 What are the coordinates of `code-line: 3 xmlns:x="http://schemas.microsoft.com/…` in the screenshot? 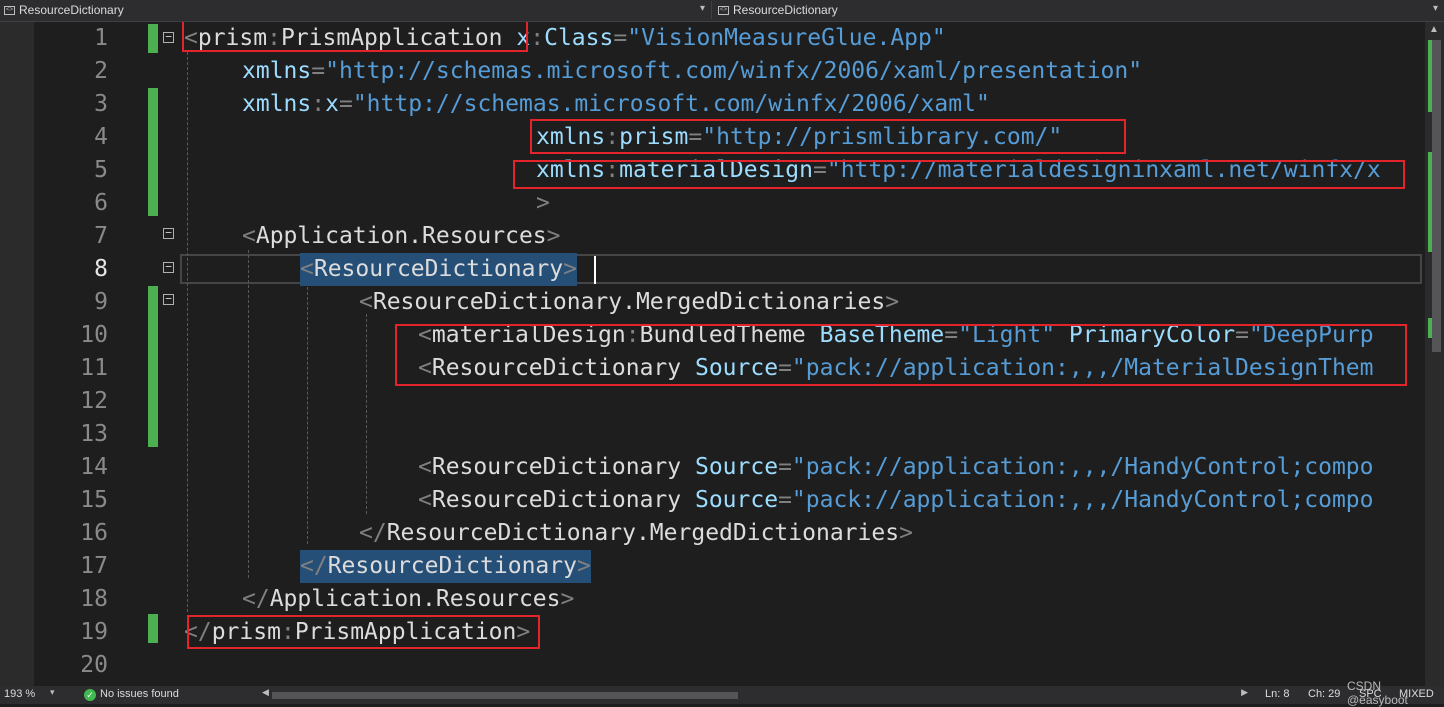 It's located at (729, 104).